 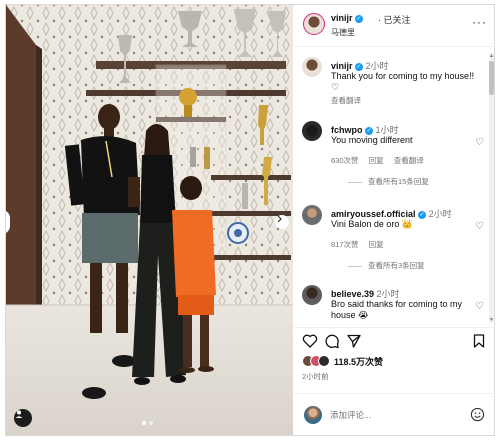 I want to click on likes-count: 118.5万次赞, so click(x=358, y=361).